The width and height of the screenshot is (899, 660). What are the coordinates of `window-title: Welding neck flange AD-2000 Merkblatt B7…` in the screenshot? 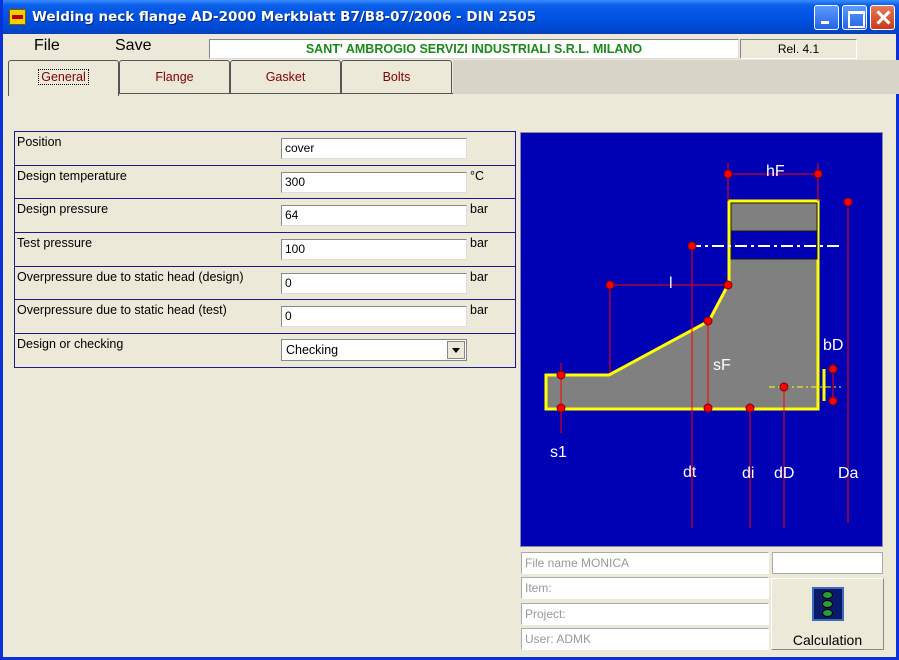 It's located at (284, 17).